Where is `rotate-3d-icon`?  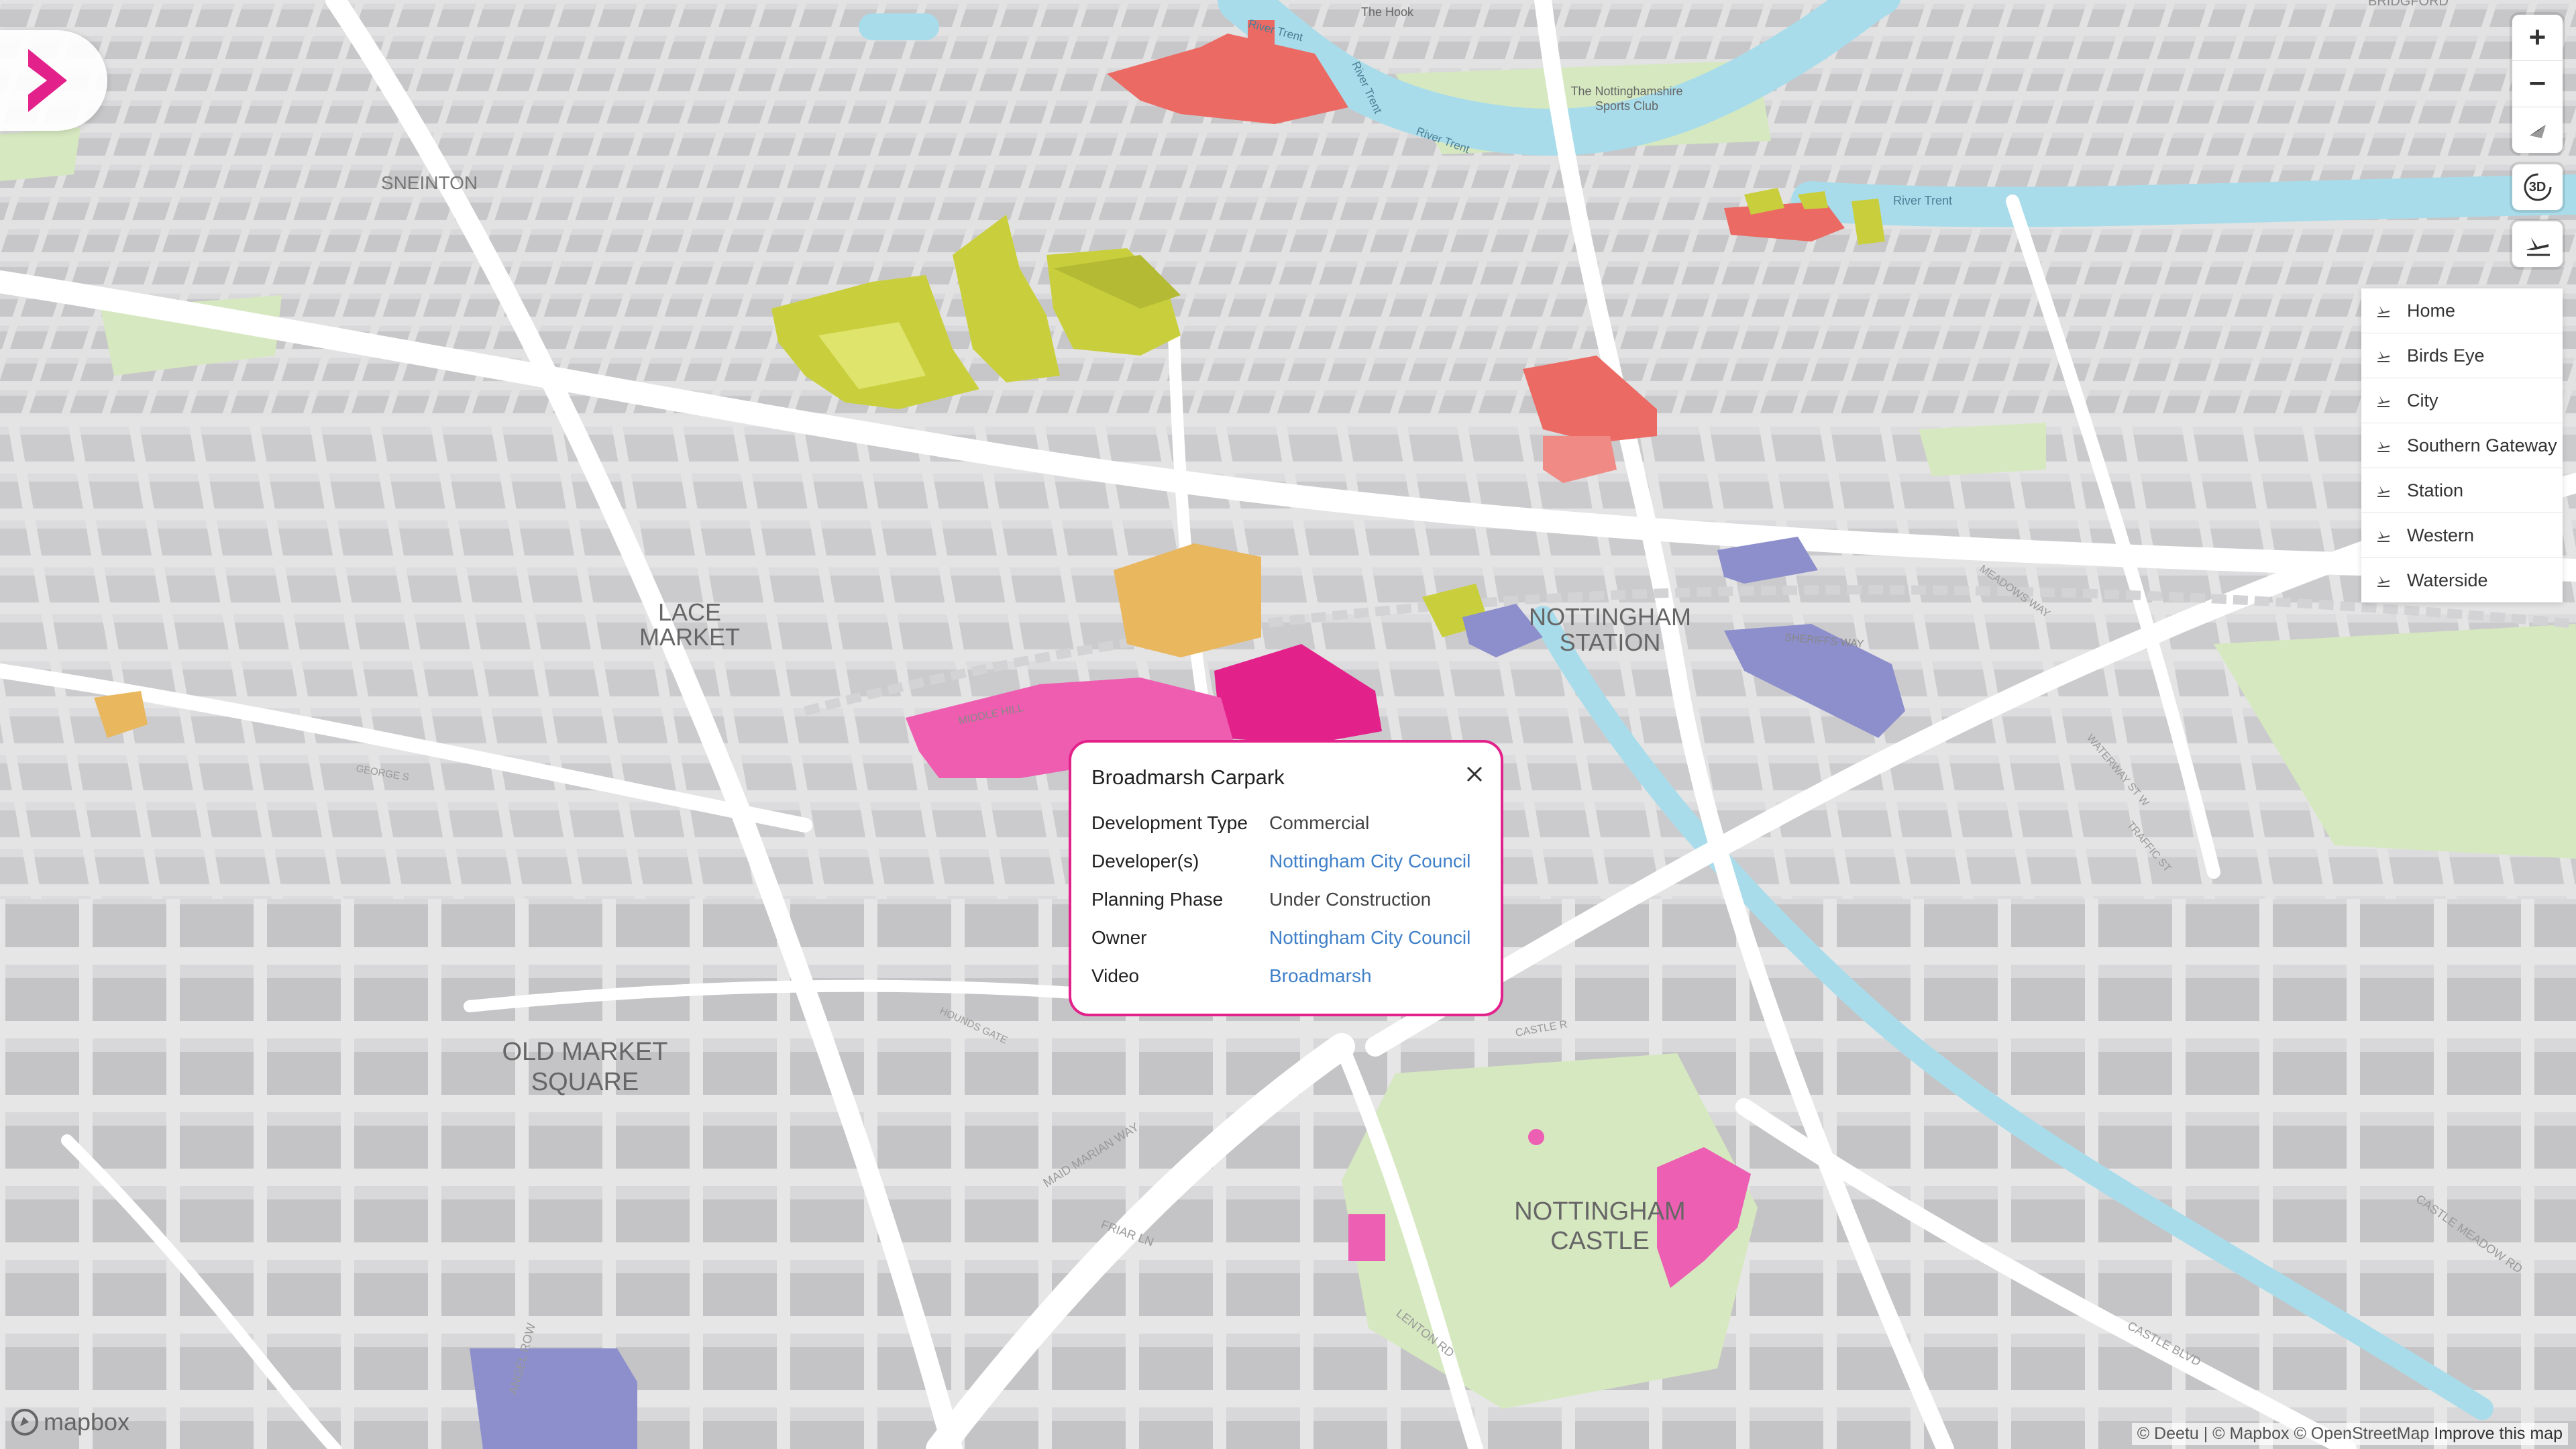
rotate-3d-icon is located at coordinates (2537, 187).